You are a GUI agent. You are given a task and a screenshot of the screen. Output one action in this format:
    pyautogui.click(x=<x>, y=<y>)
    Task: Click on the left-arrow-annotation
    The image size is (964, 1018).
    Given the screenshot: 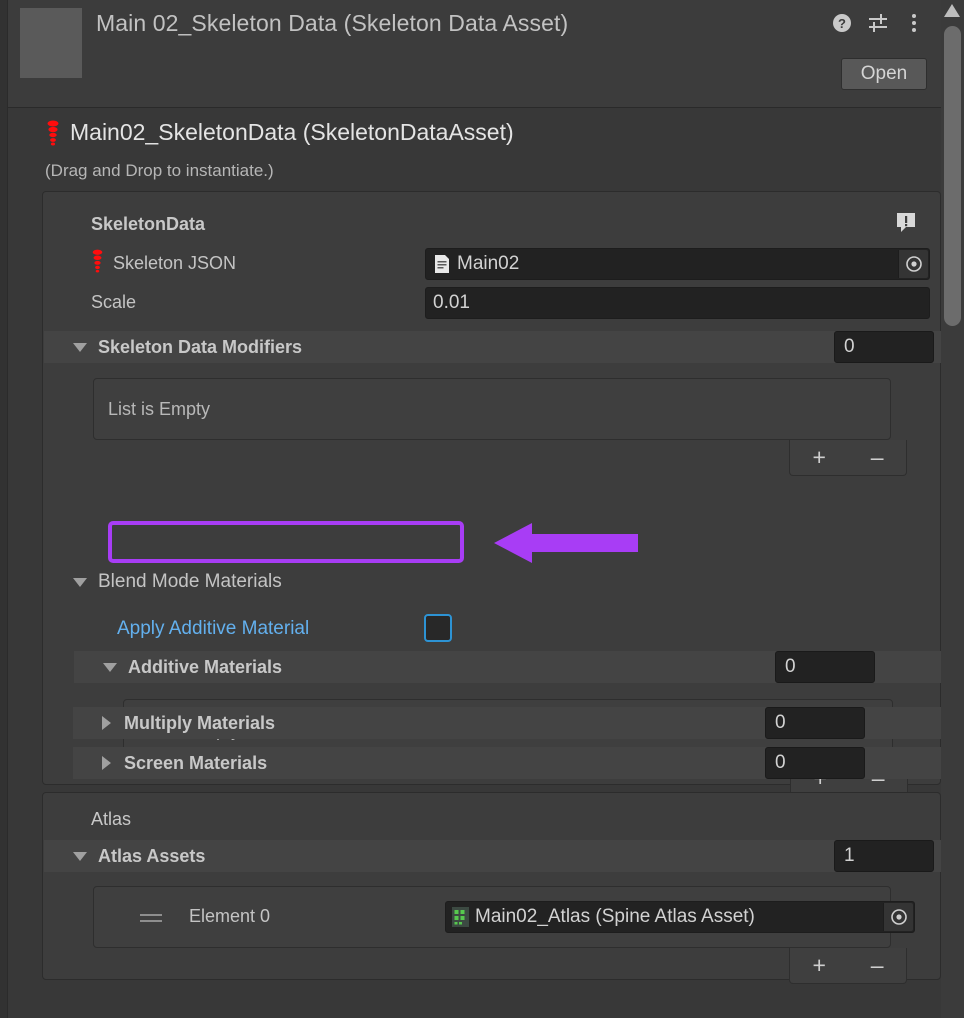 What is the action you would take?
    pyautogui.click(x=565, y=545)
    